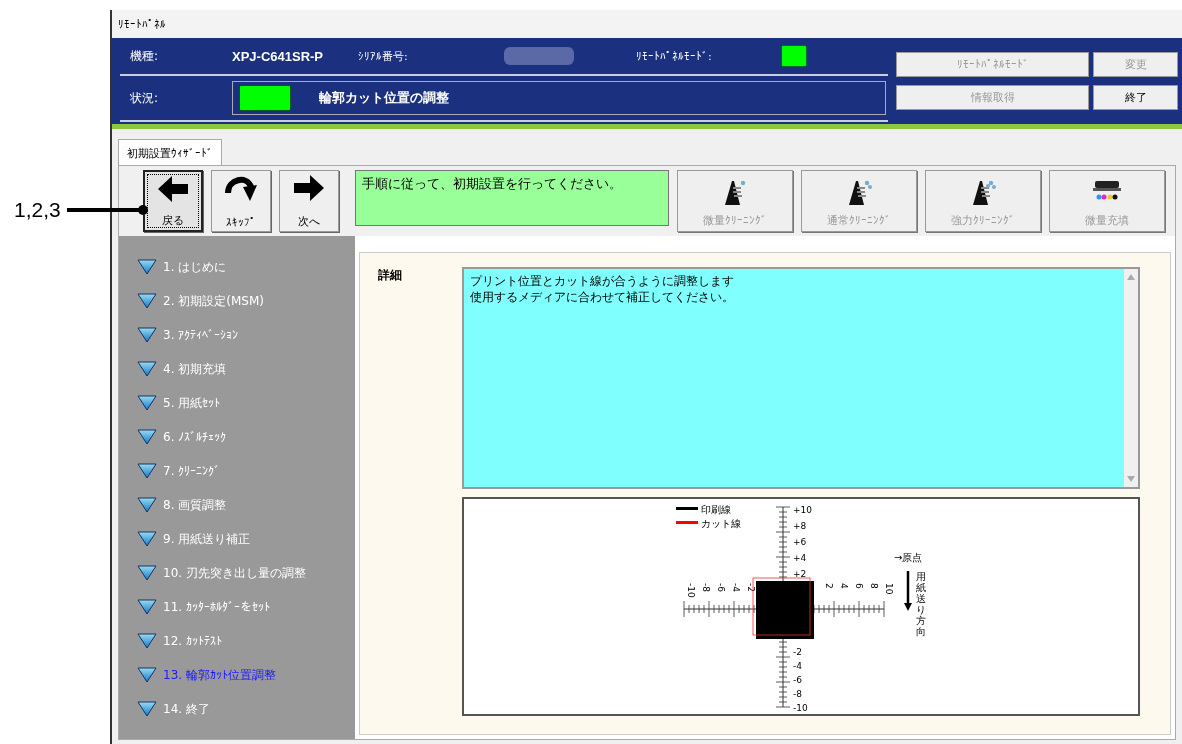 This screenshot has height=744, width=1182. What do you see at coordinates (144, 56) in the screenshot?
I see `model-label: 機種:` at bounding box center [144, 56].